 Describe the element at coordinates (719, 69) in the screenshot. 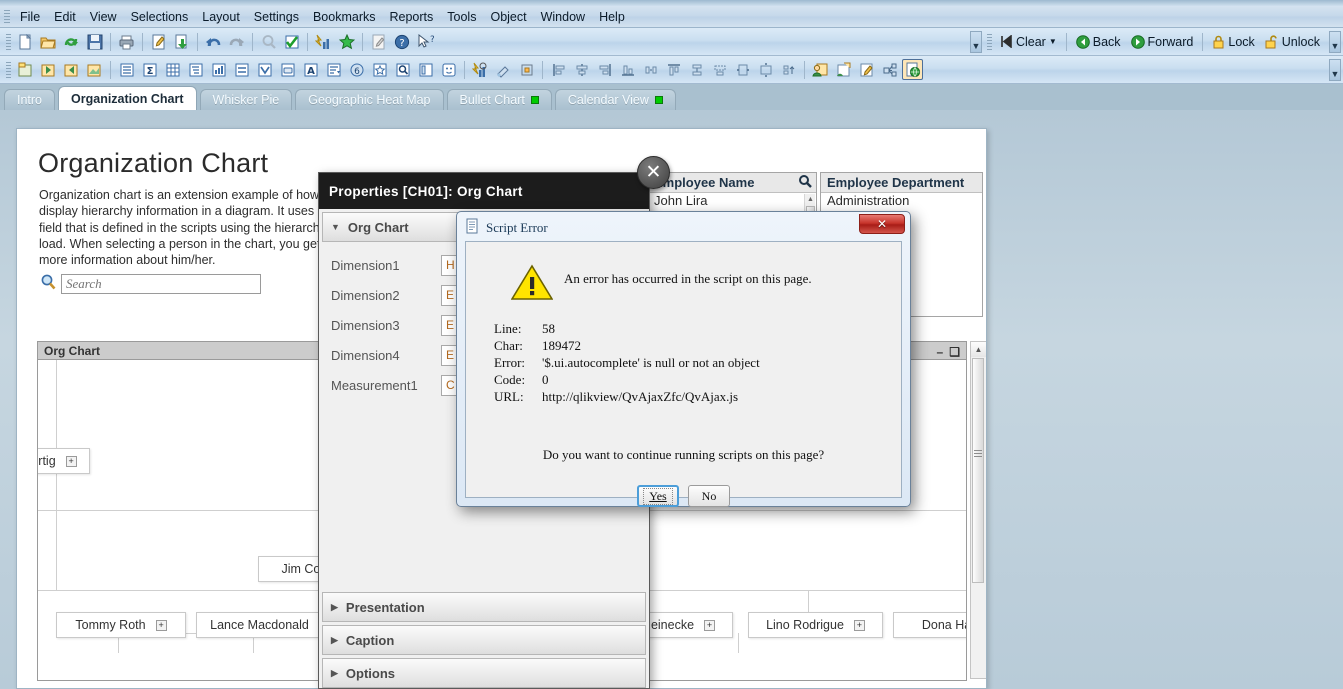

I see `space-horizontal-icon` at that location.